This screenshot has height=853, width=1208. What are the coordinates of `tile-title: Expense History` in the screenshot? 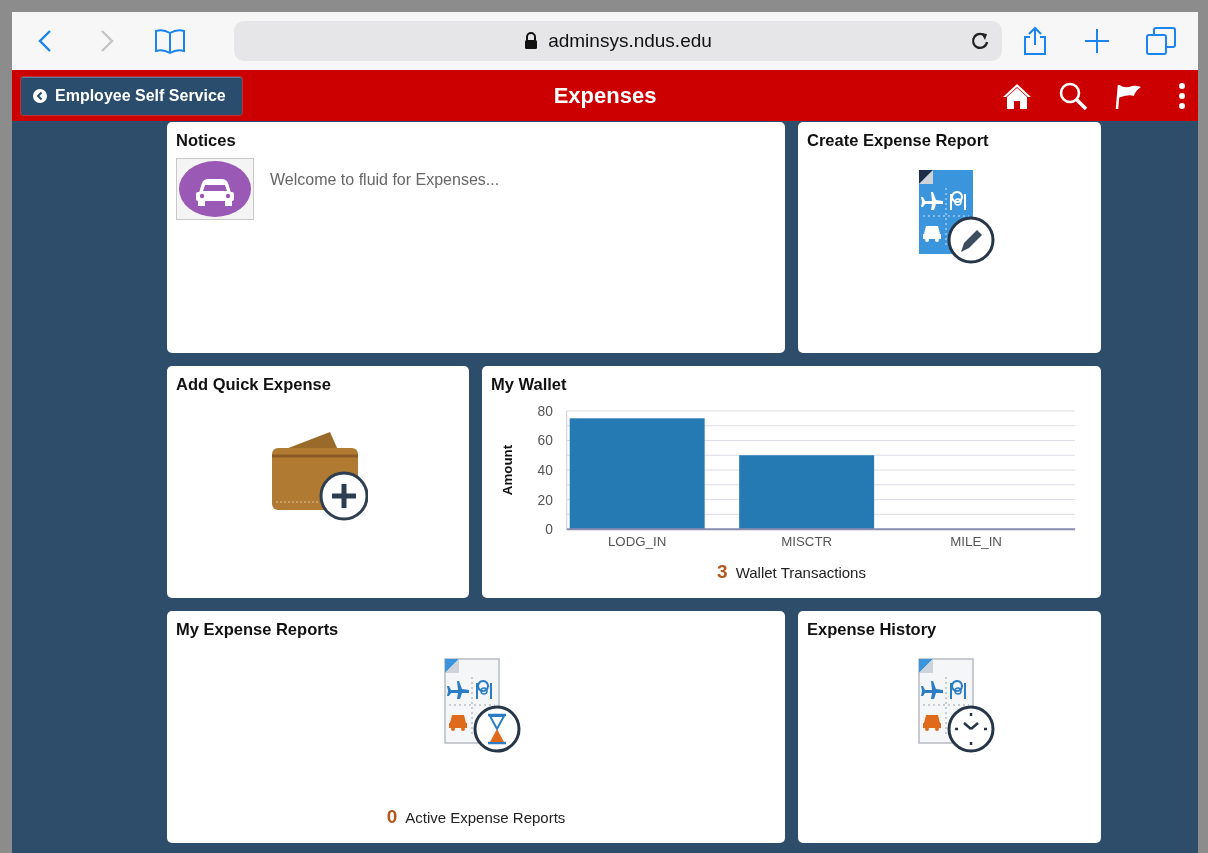 It's located at (872, 629).